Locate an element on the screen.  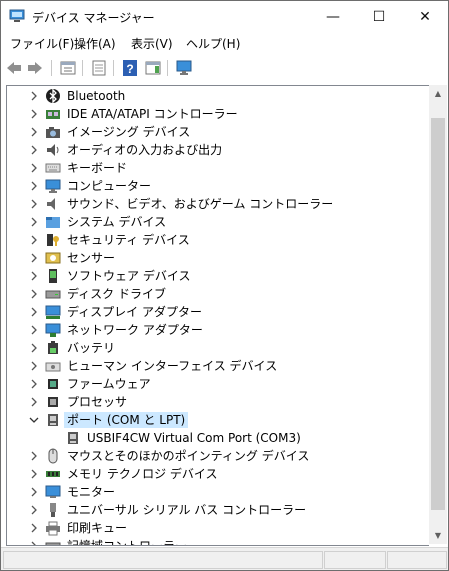
tree-item-label: ディスプレイ アダプター is located at coordinates (134, 312).